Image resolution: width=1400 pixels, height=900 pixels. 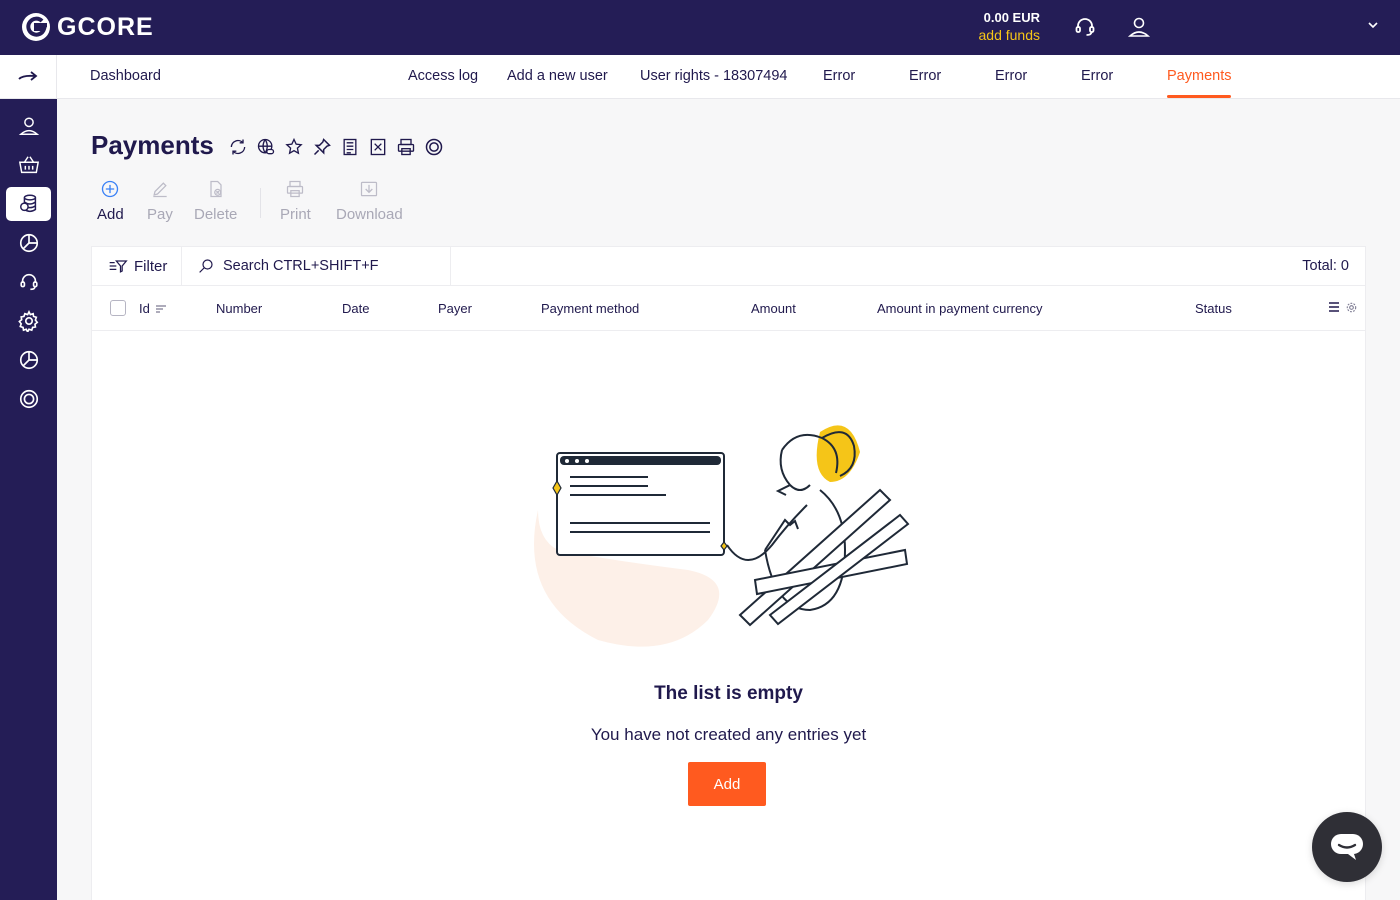 I want to click on list-doc-icon, so click(x=350, y=147).